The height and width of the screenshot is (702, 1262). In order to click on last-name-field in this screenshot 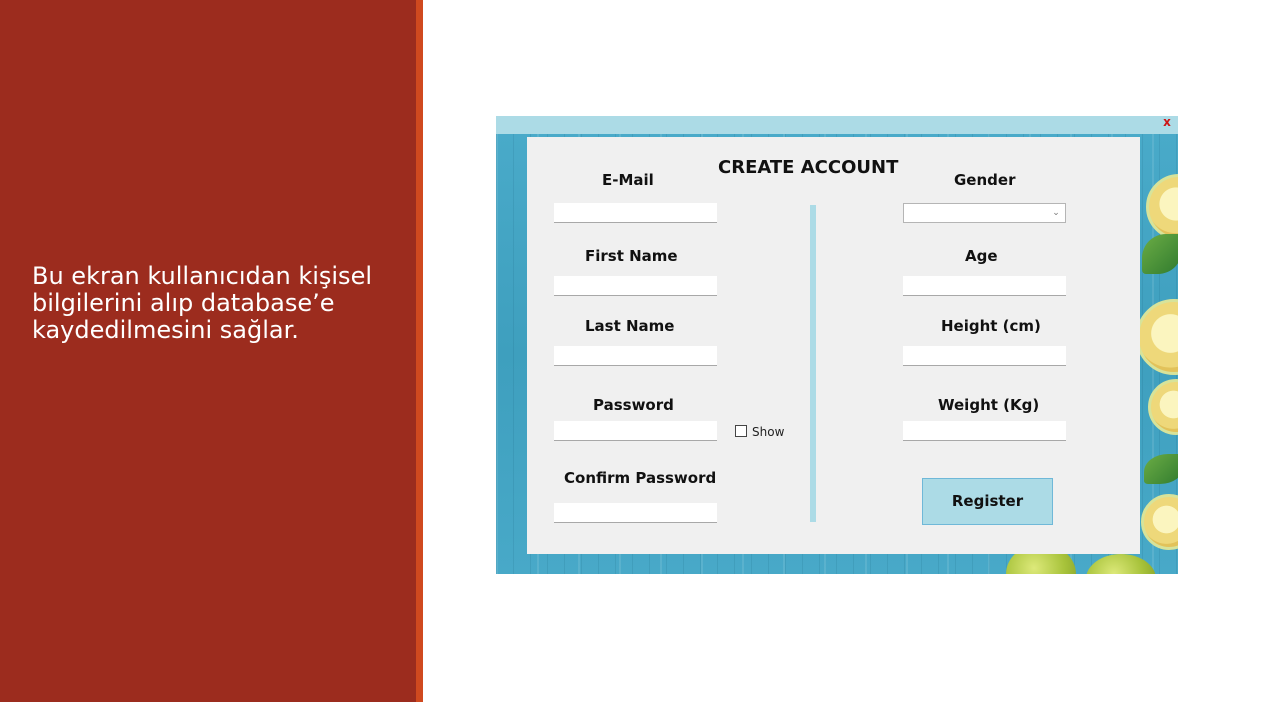, I will do `click(635, 356)`.